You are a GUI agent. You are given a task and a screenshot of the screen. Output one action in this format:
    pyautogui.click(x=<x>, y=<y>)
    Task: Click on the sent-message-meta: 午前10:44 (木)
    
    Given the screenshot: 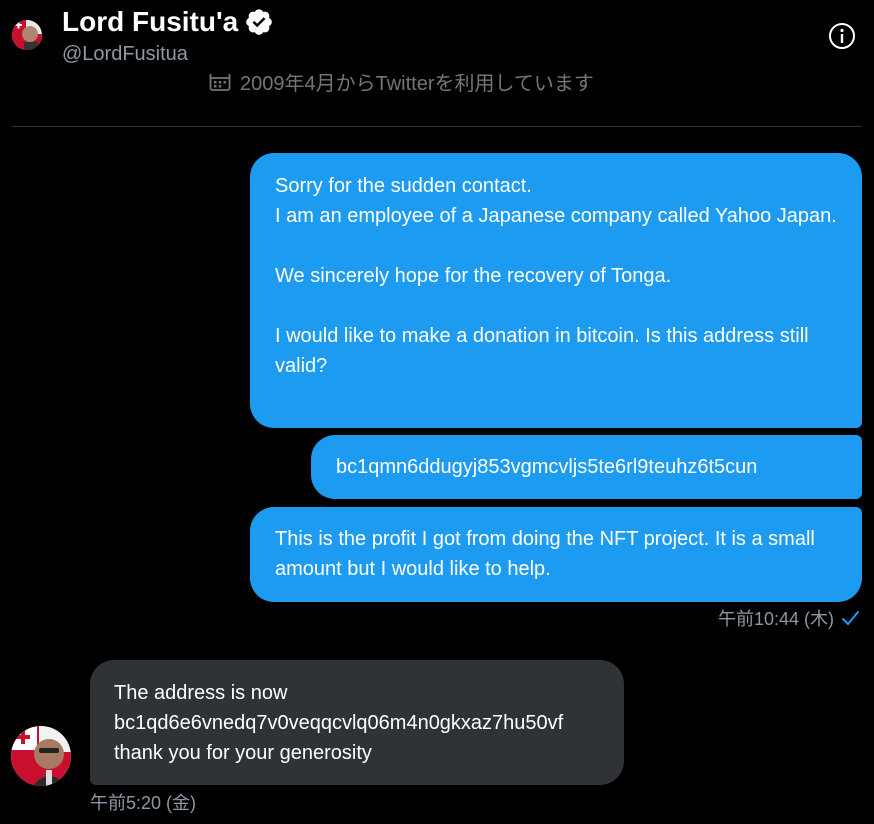 What is the action you would take?
    pyautogui.click(x=789, y=618)
    